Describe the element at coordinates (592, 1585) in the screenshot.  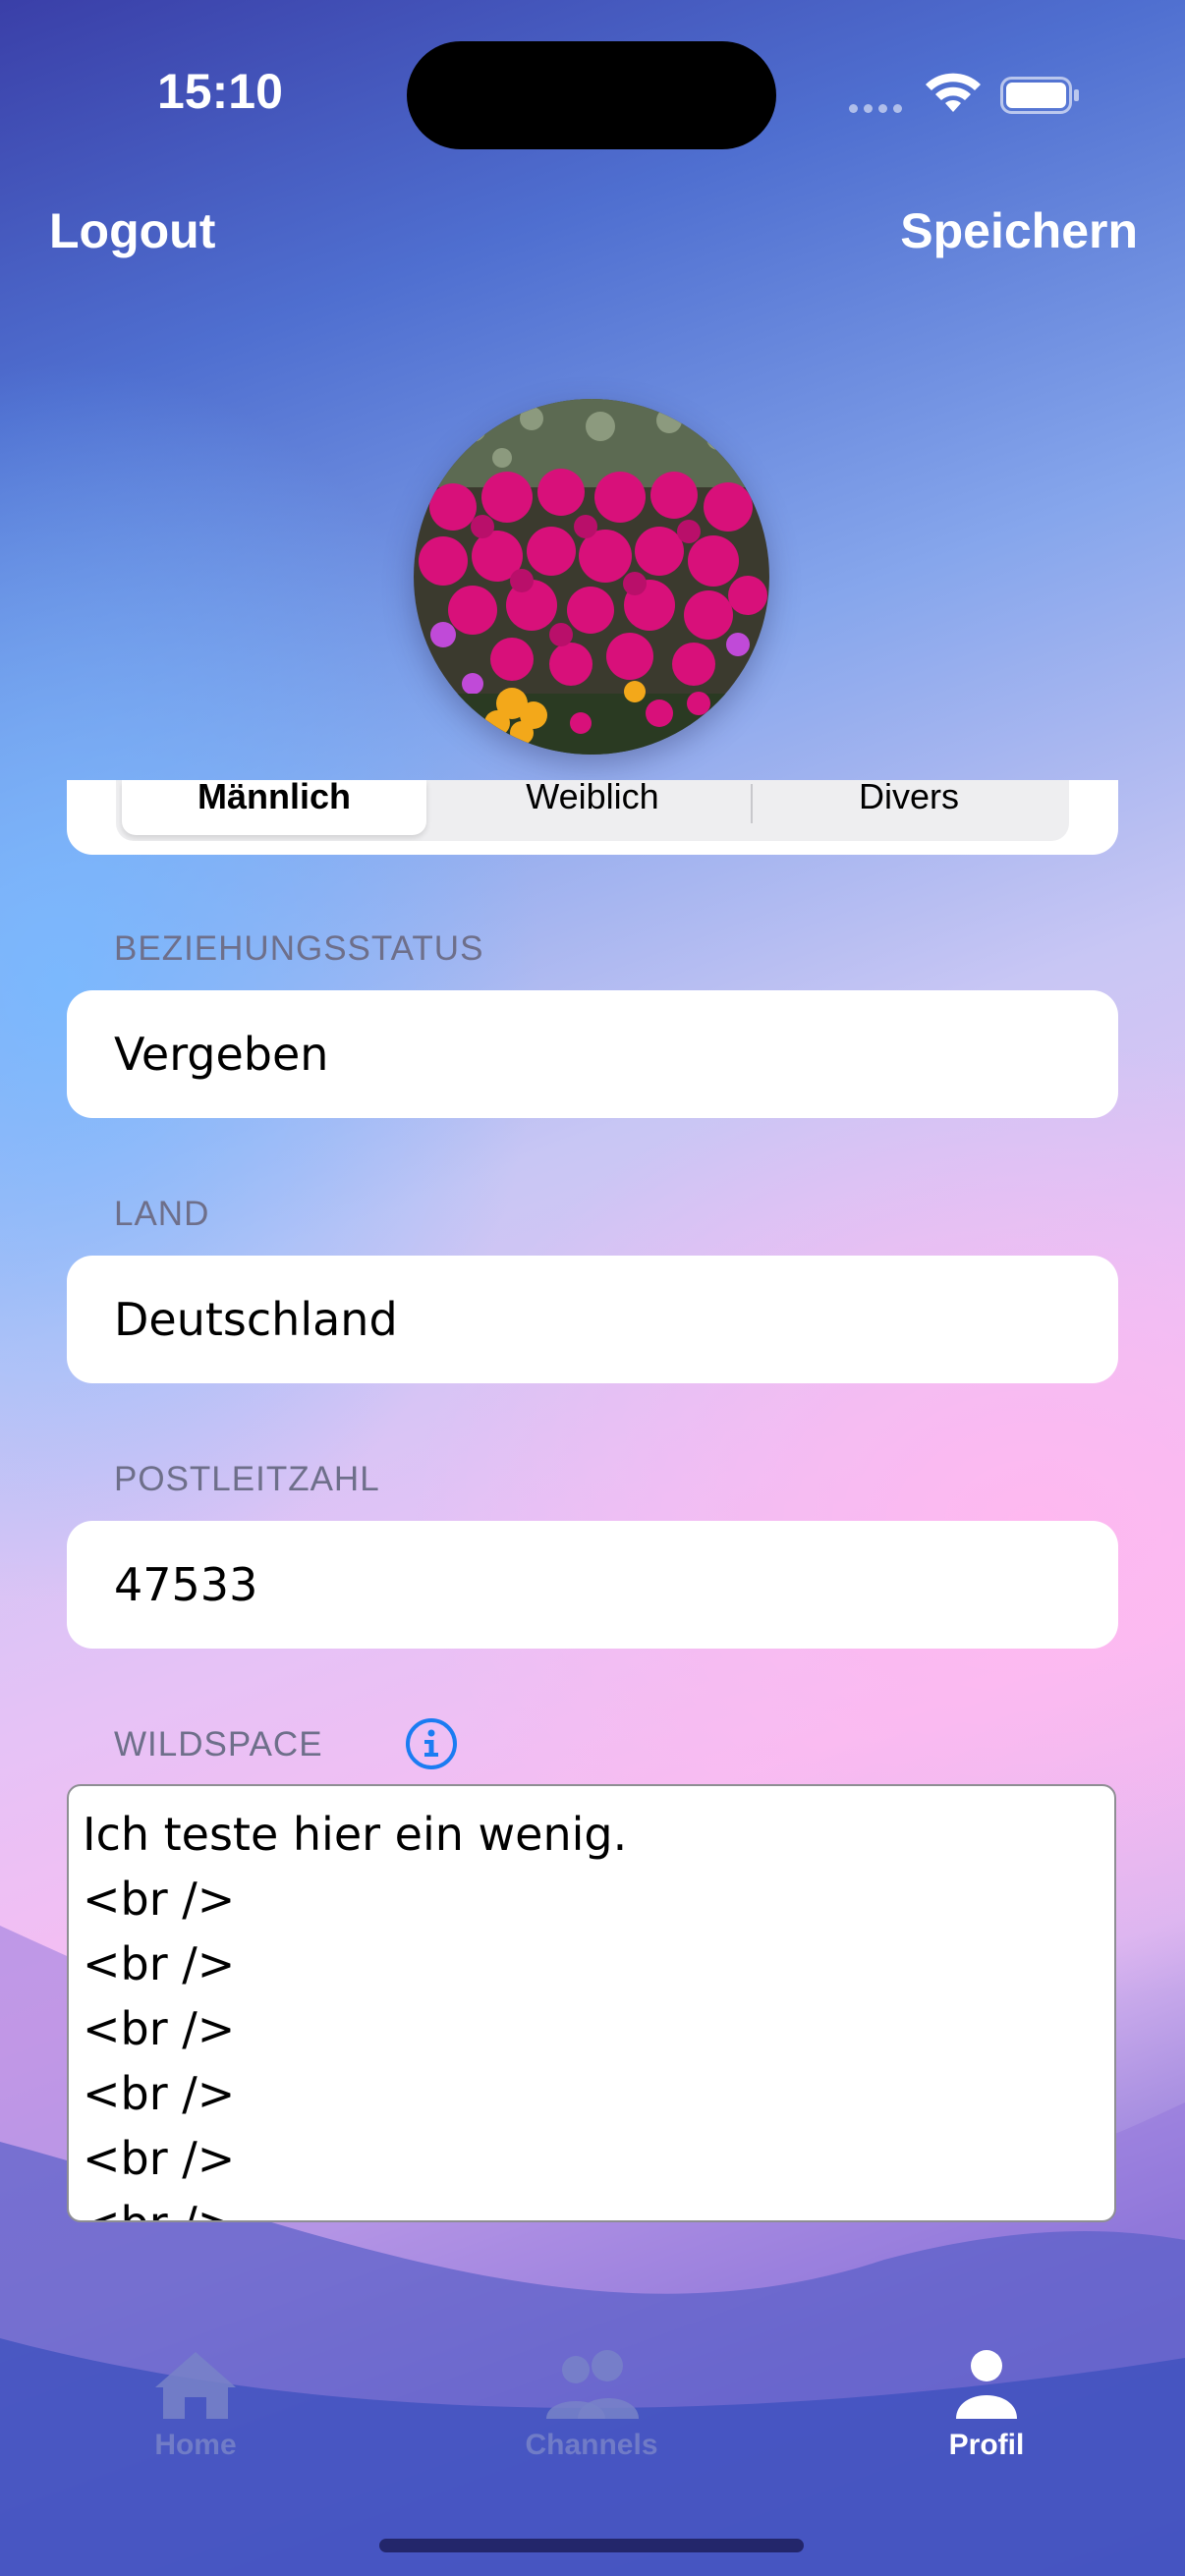
I see `postal-code-field: 47533` at that location.